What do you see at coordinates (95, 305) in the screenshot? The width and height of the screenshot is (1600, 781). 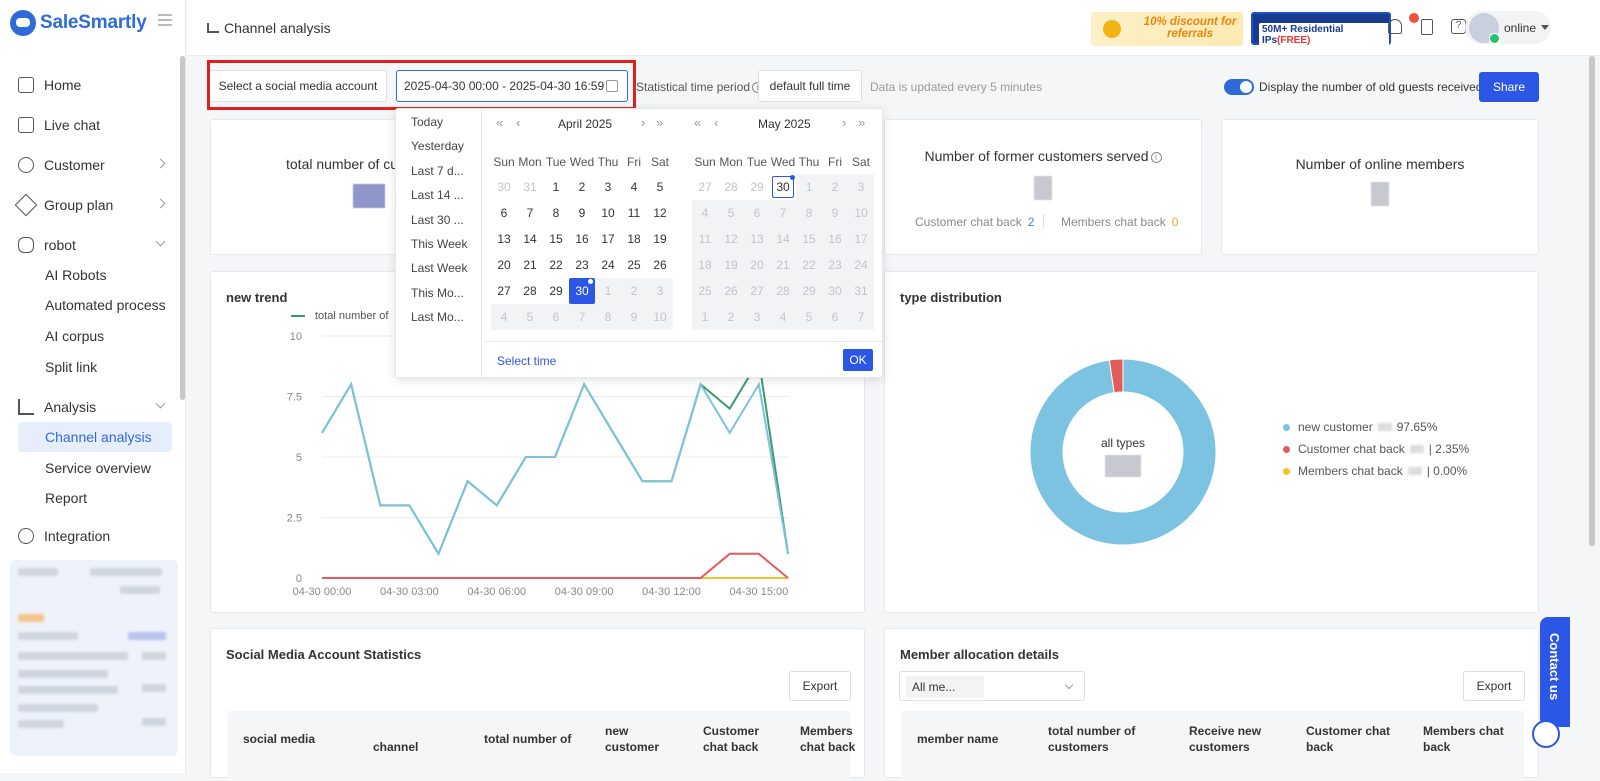 I see `sidebar-item-automated-process: Automated process` at bounding box center [95, 305].